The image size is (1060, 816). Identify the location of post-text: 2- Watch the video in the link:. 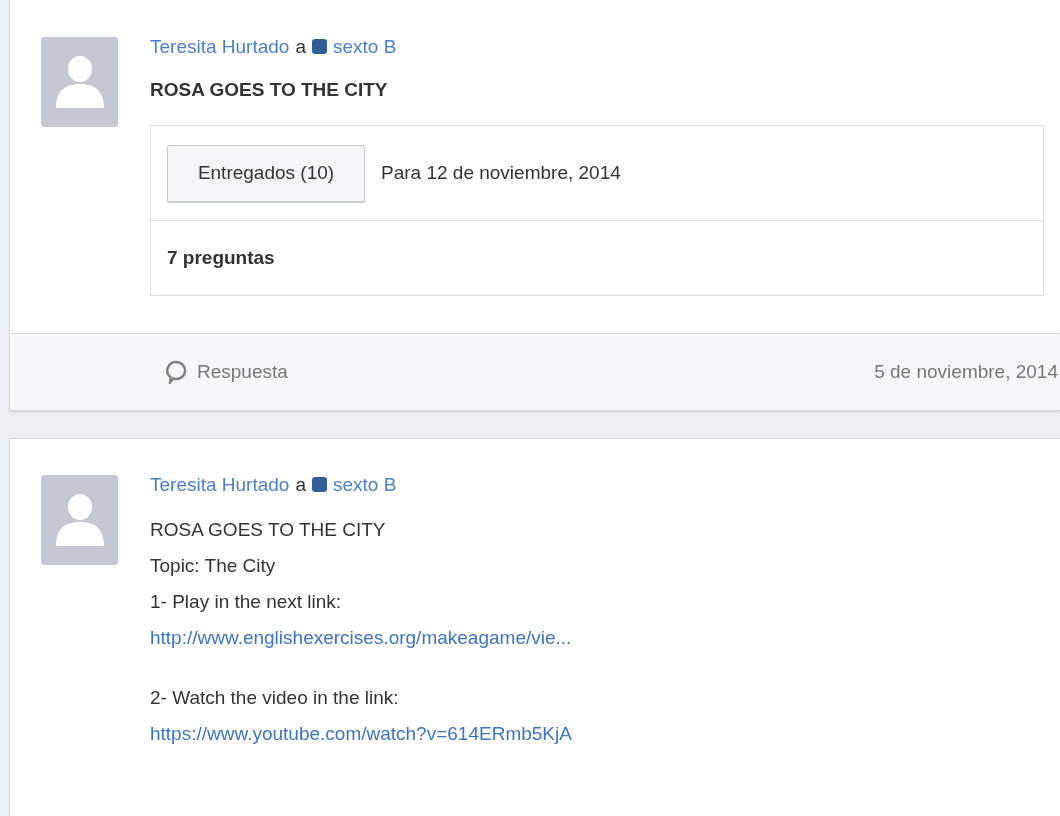
(274, 698).